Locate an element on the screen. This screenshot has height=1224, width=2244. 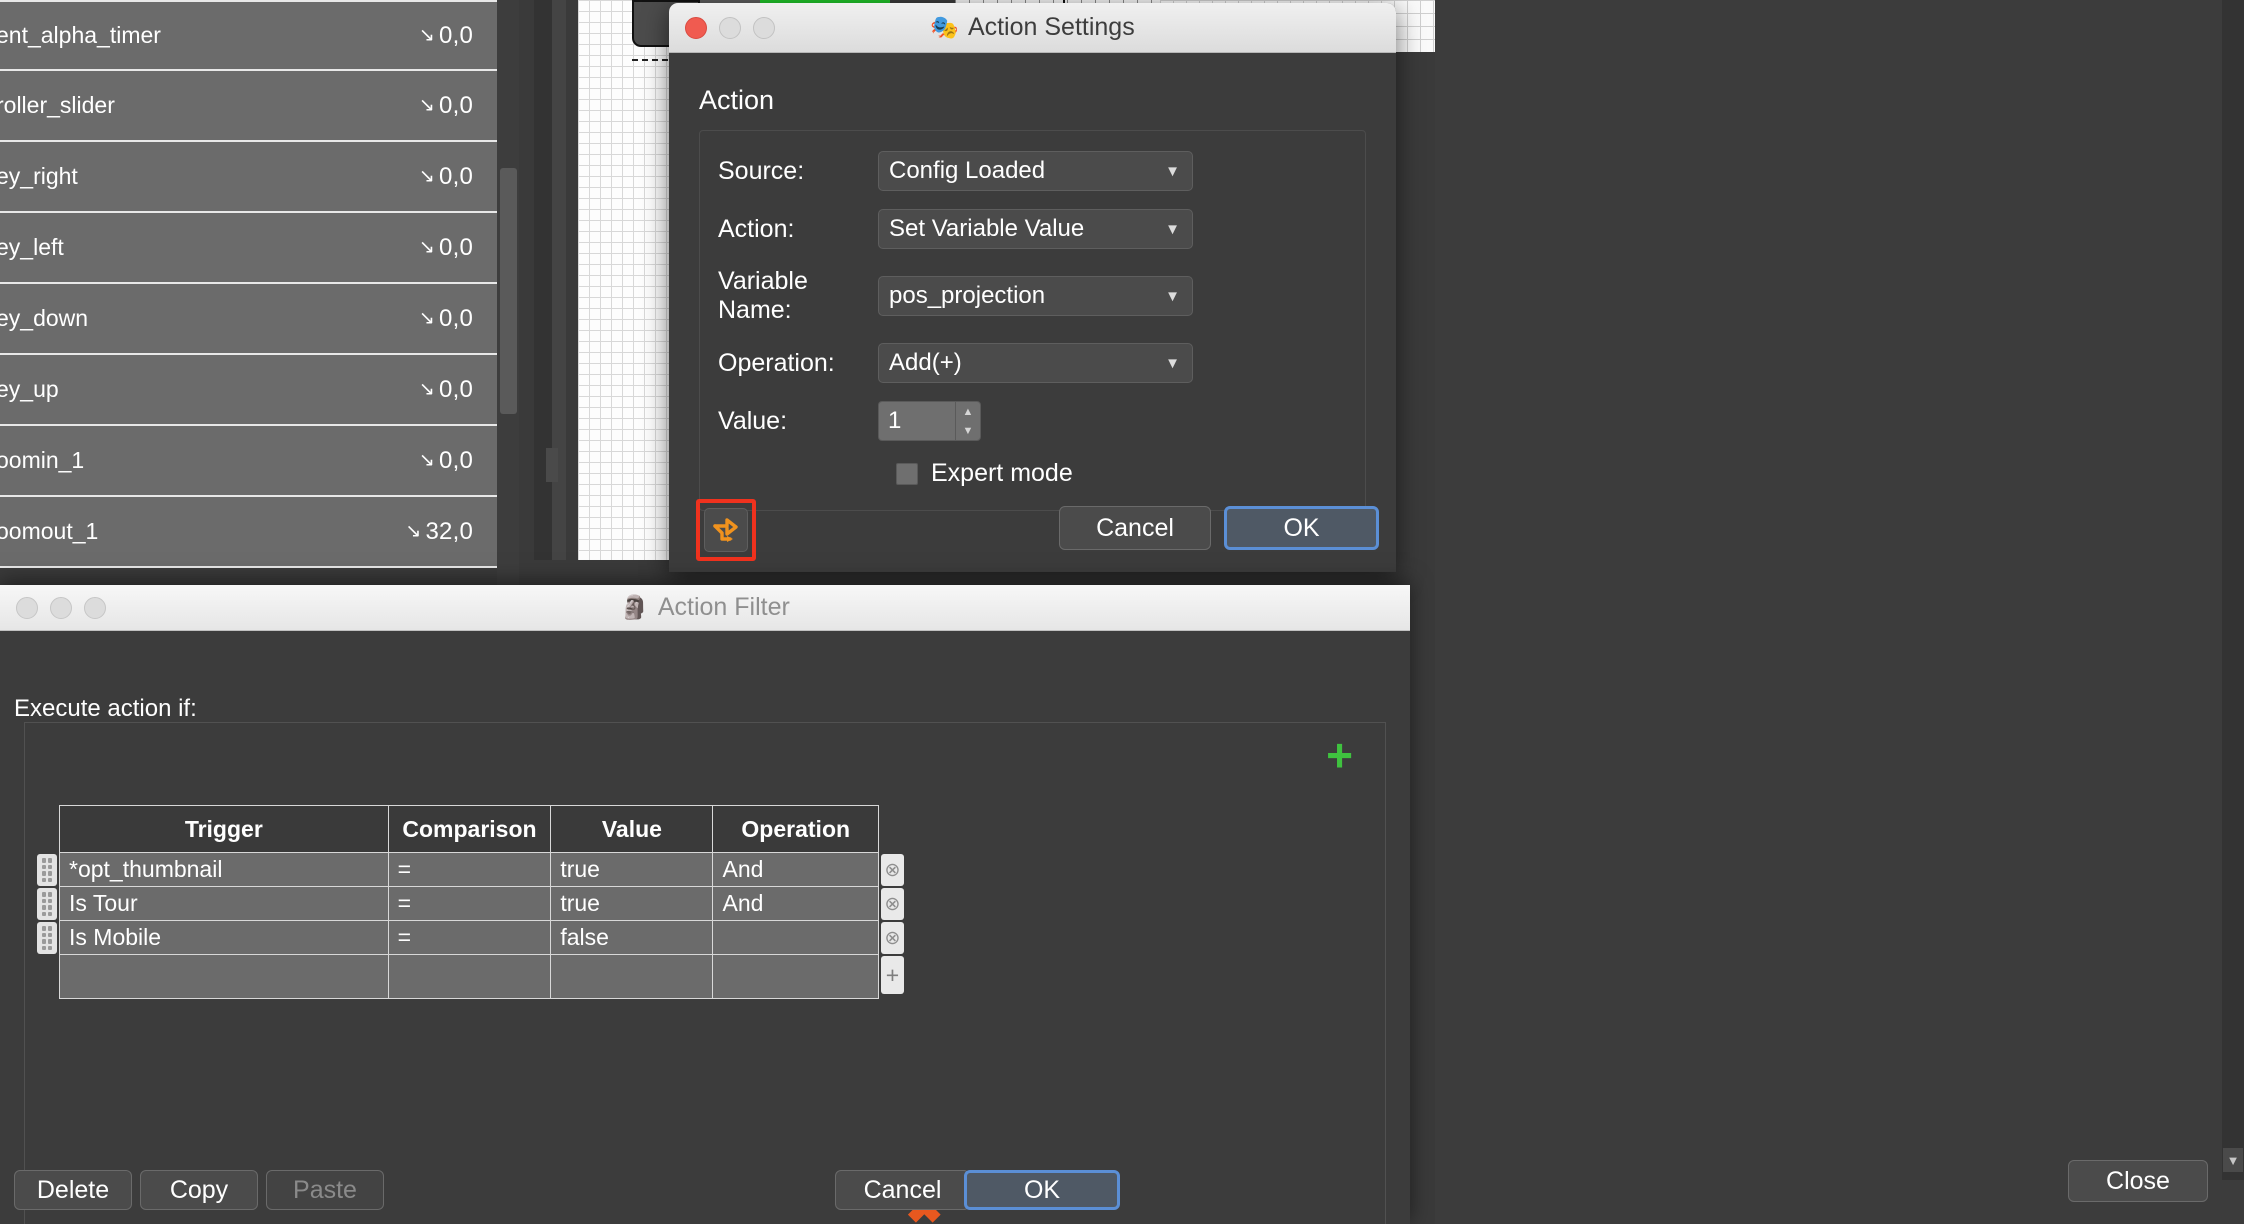
action-dropdown: Set Variable Value ▼ is located at coordinates (1035, 229).